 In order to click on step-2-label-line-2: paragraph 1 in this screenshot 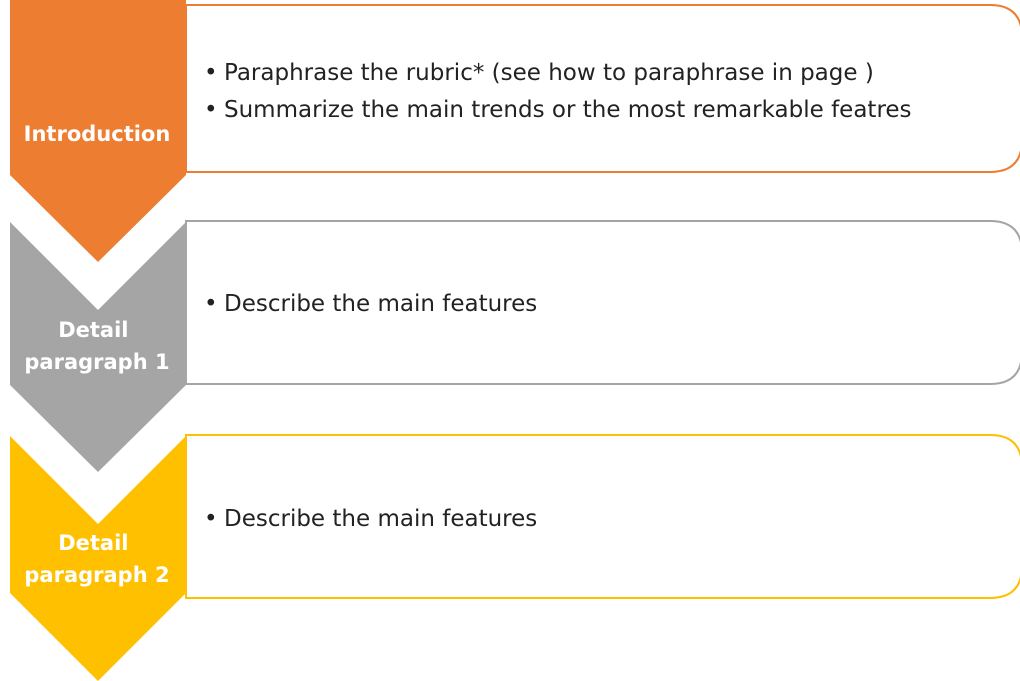, I will do `click(96, 362)`.